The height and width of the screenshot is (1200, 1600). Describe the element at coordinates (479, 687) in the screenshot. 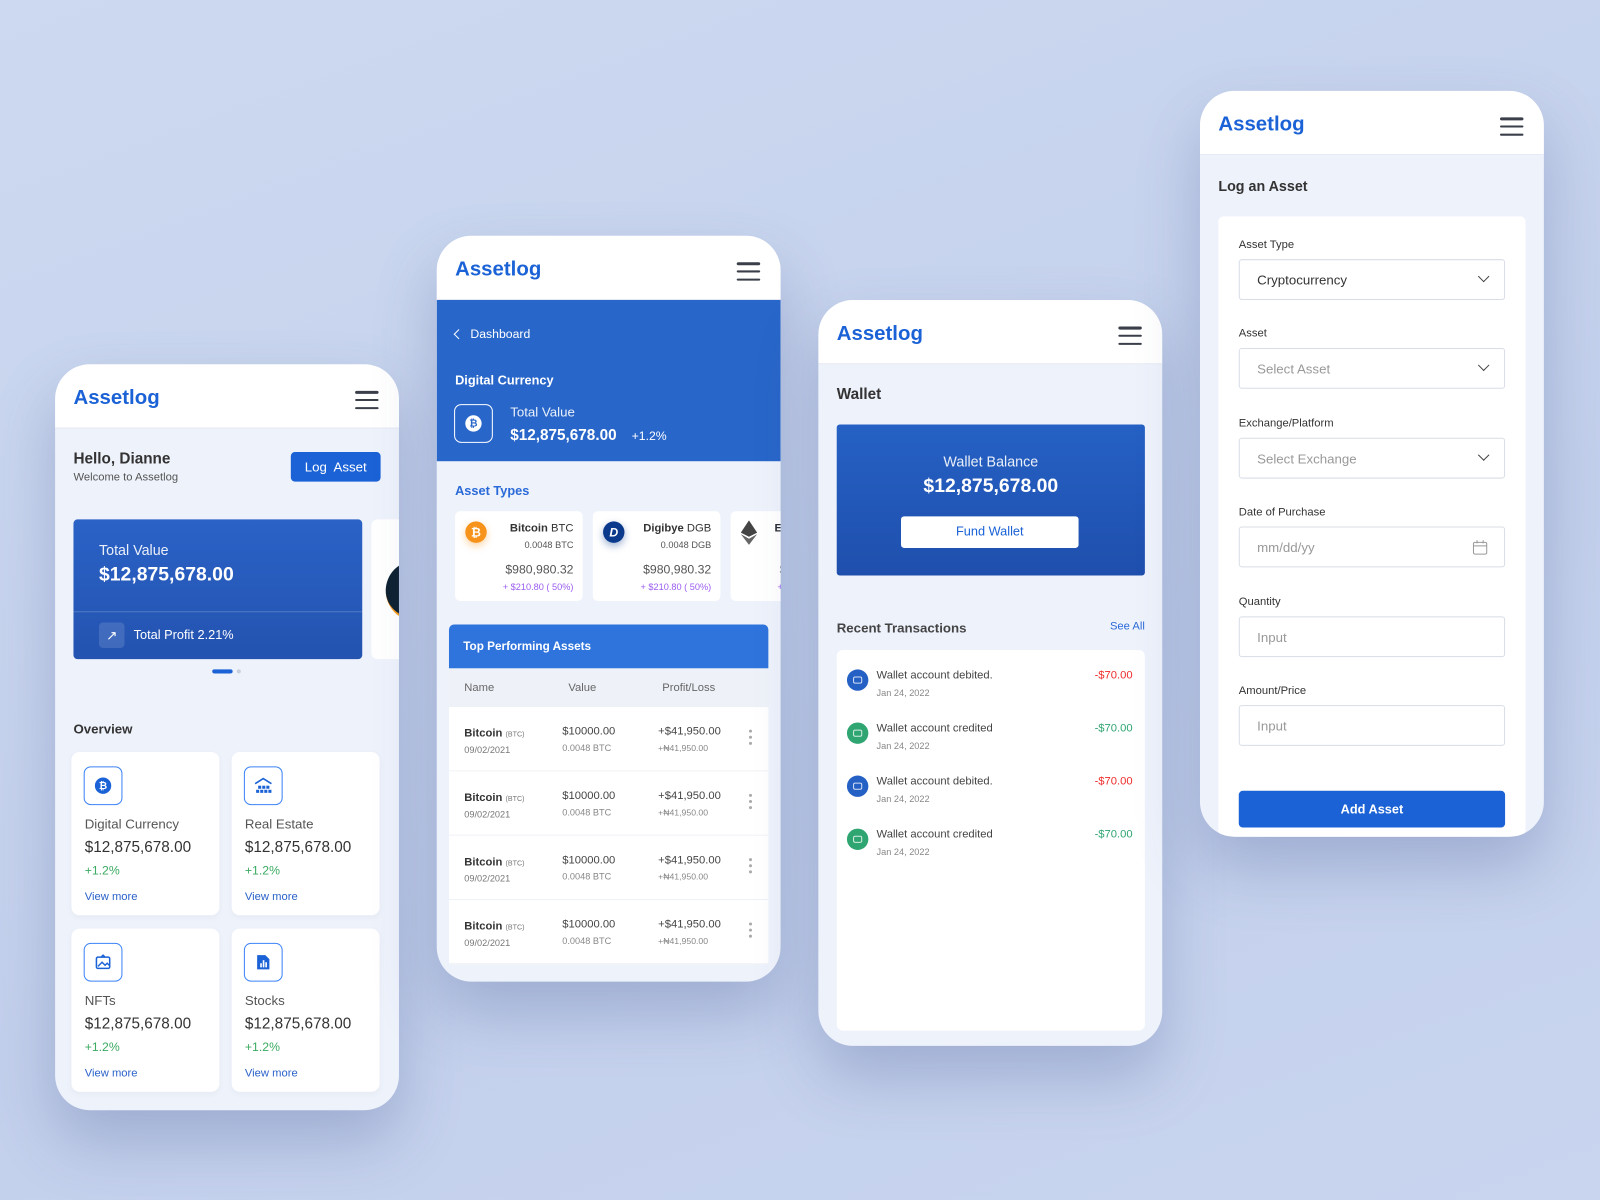

I see `column-header: Name` at that location.